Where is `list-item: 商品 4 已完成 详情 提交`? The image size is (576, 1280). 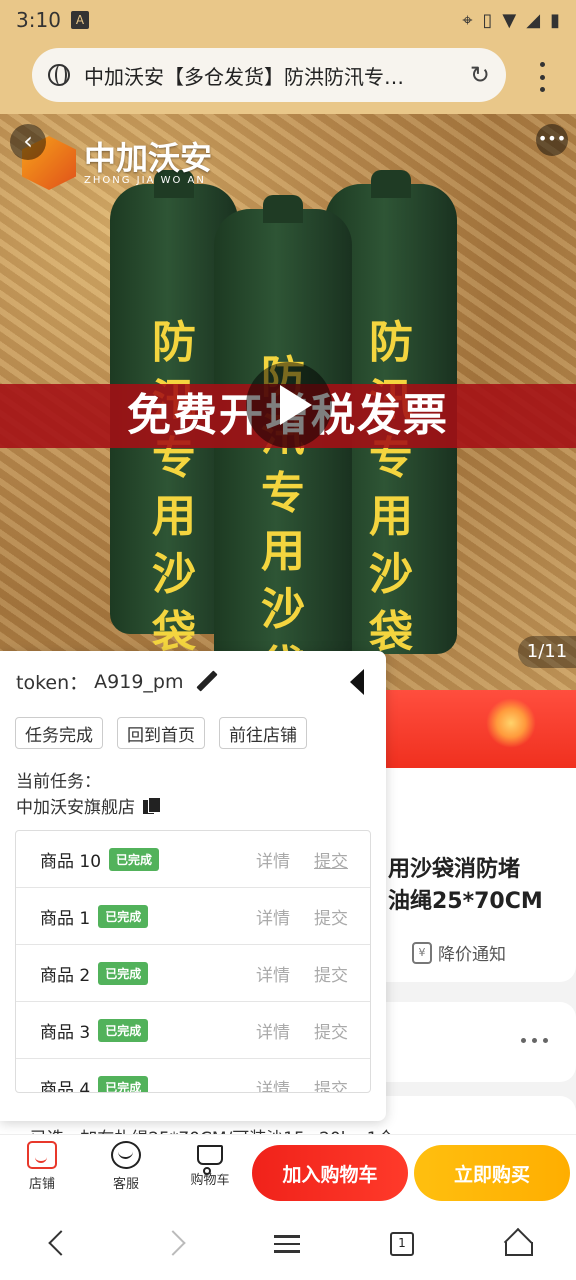 list-item: 商品 4 已完成 详情 提交 is located at coordinates (193, 1076).